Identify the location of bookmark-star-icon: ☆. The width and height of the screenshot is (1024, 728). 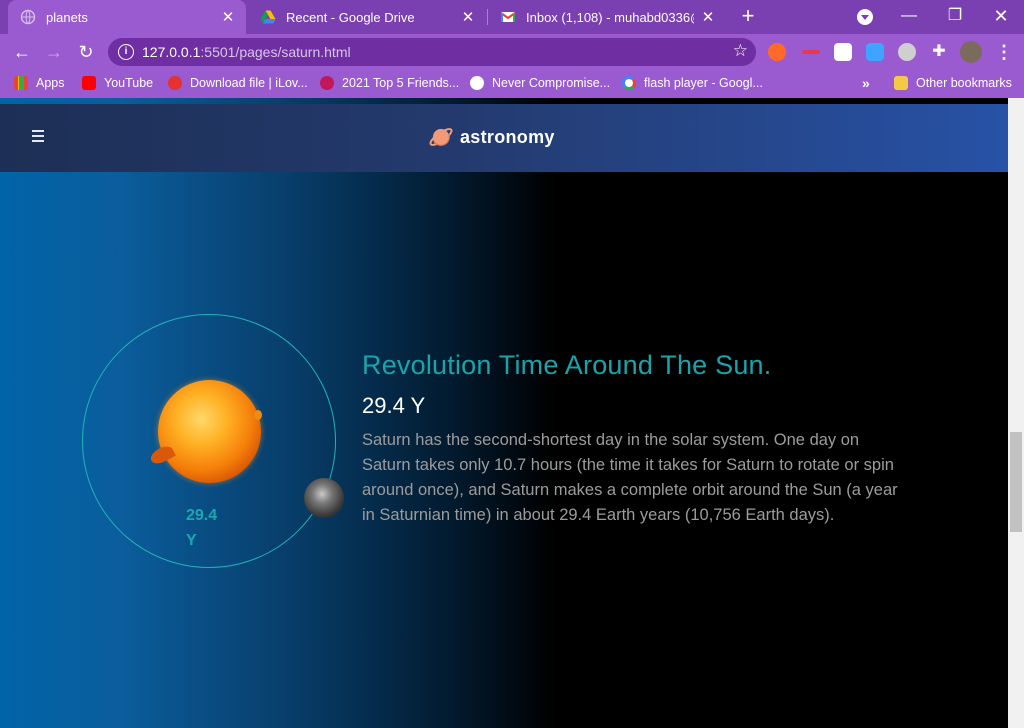
(740, 51).